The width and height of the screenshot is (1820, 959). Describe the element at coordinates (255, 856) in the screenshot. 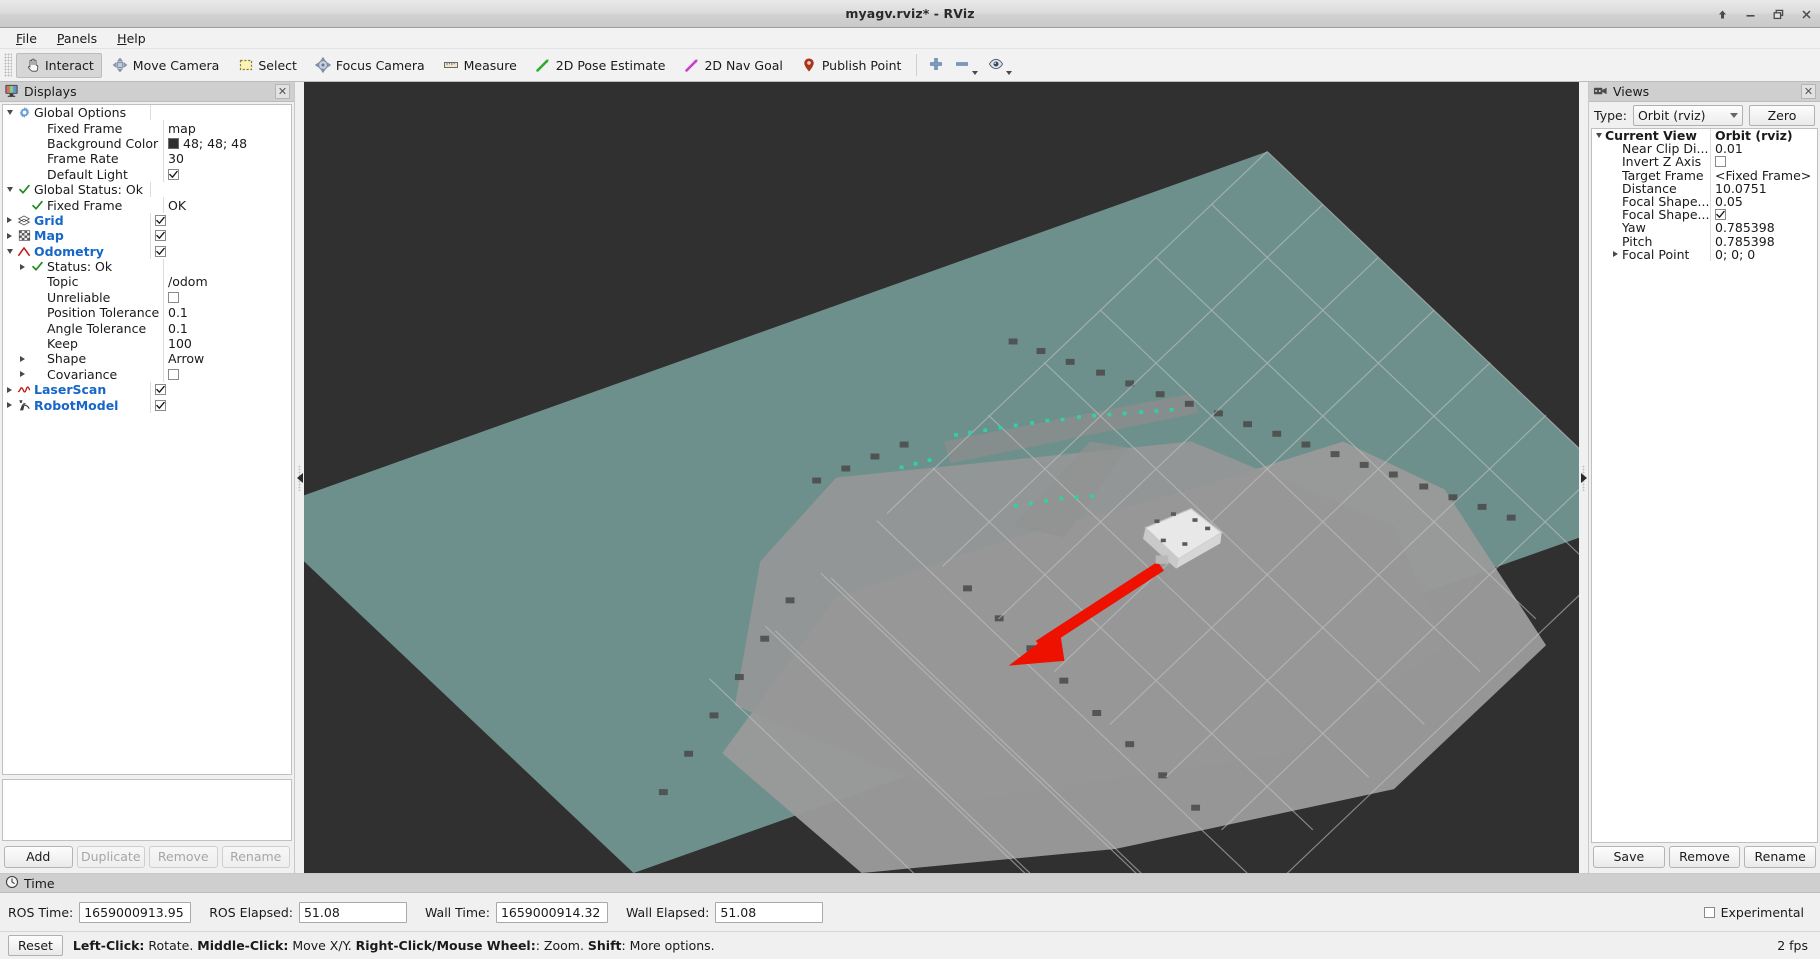

I see `rename-display-button: Rename` at that location.